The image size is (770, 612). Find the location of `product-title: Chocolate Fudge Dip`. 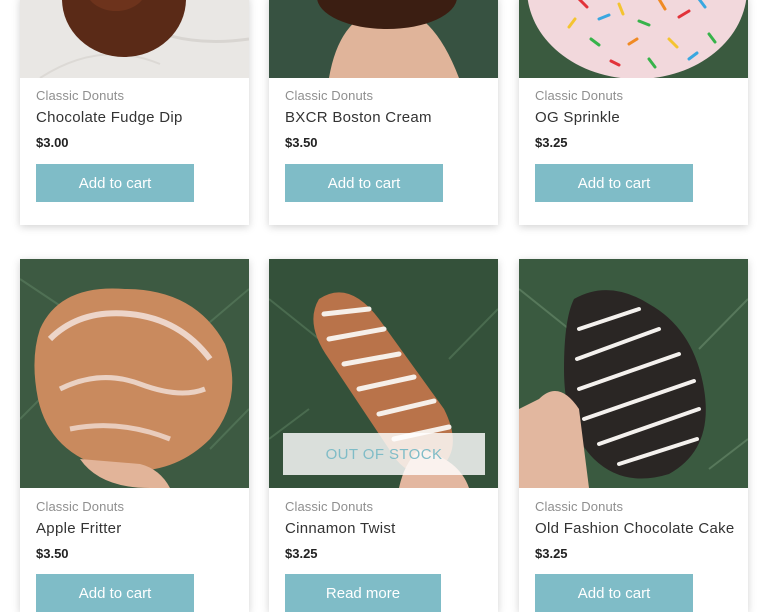

product-title: Chocolate Fudge Dip is located at coordinates (109, 117).